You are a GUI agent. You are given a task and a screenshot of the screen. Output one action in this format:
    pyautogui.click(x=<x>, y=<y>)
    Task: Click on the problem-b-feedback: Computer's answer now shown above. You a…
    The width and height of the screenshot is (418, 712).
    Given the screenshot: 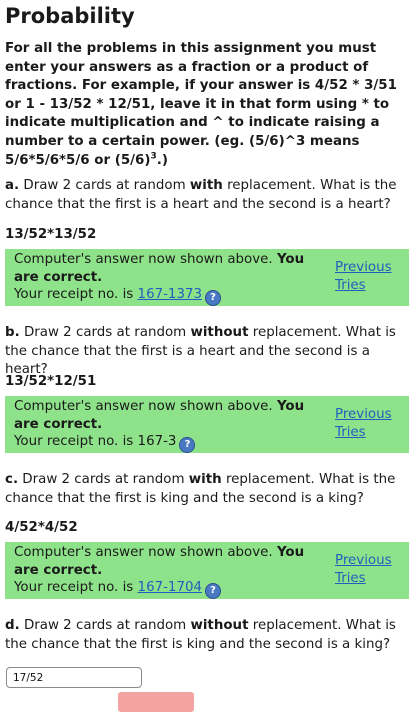 What is the action you would take?
    pyautogui.click(x=207, y=424)
    